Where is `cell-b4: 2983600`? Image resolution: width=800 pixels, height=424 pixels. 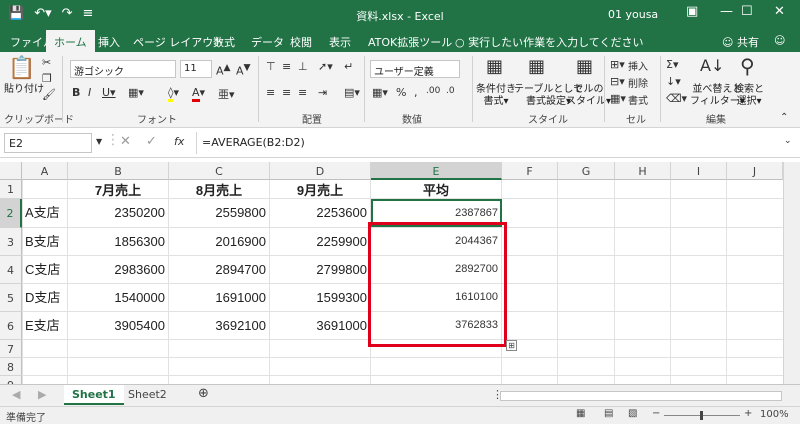 cell-b4: 2983600 is located at coordinates (118, 270).